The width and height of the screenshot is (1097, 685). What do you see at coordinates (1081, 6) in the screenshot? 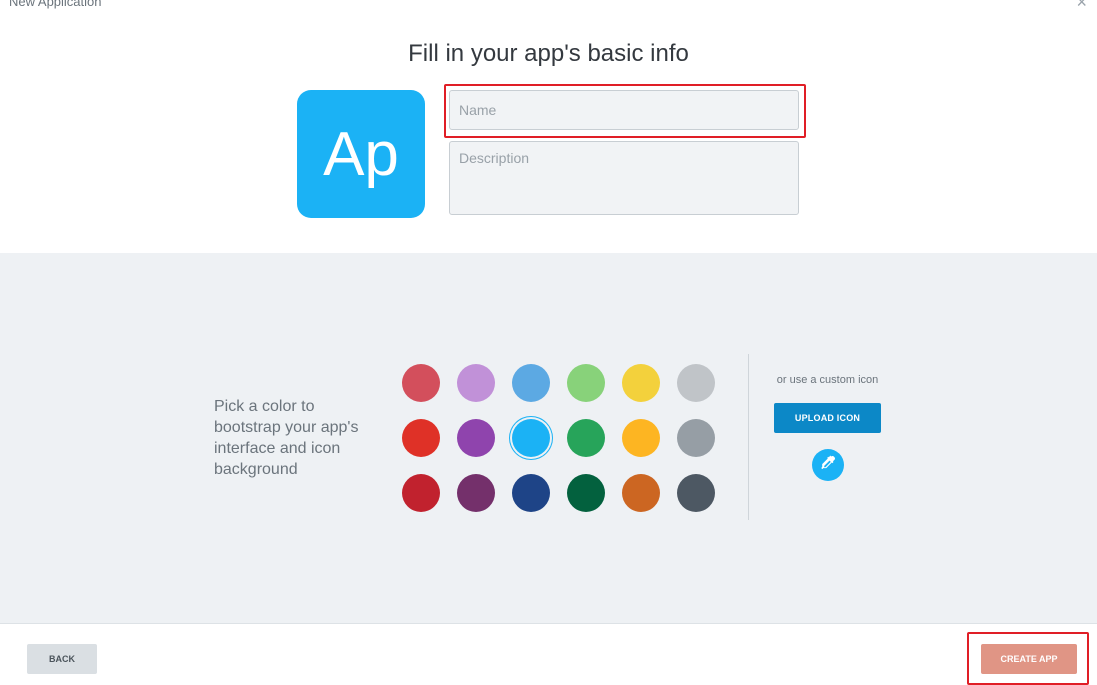
I see `close-icon: ×` at bounding box center [1081, 6].